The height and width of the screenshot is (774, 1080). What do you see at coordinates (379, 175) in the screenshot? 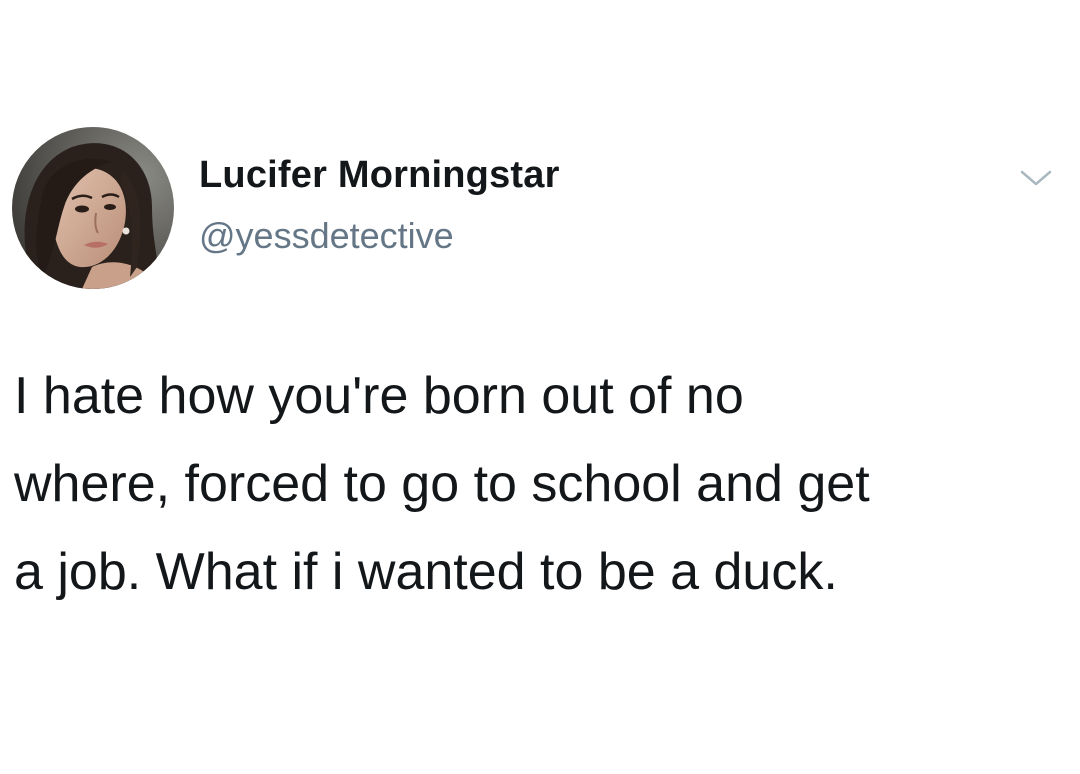
I see `author-display-name: Lucifer Morningstar` at bounding box center [379, 175].